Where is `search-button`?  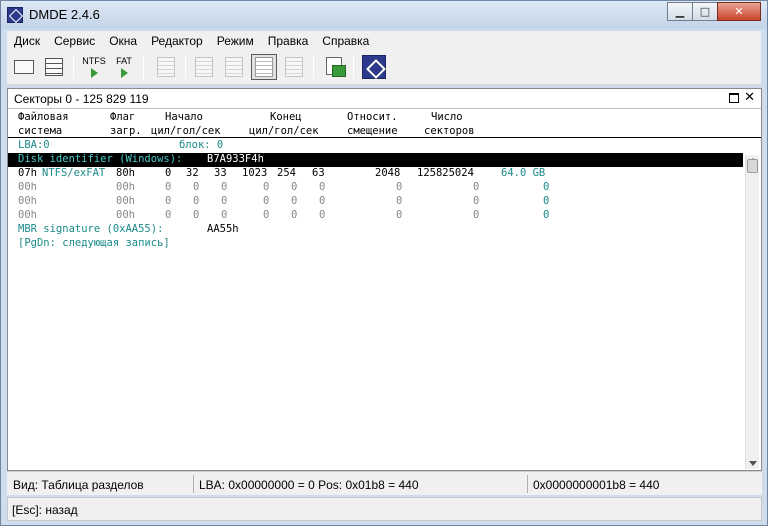 search-button is located at coordinates (294, 67).